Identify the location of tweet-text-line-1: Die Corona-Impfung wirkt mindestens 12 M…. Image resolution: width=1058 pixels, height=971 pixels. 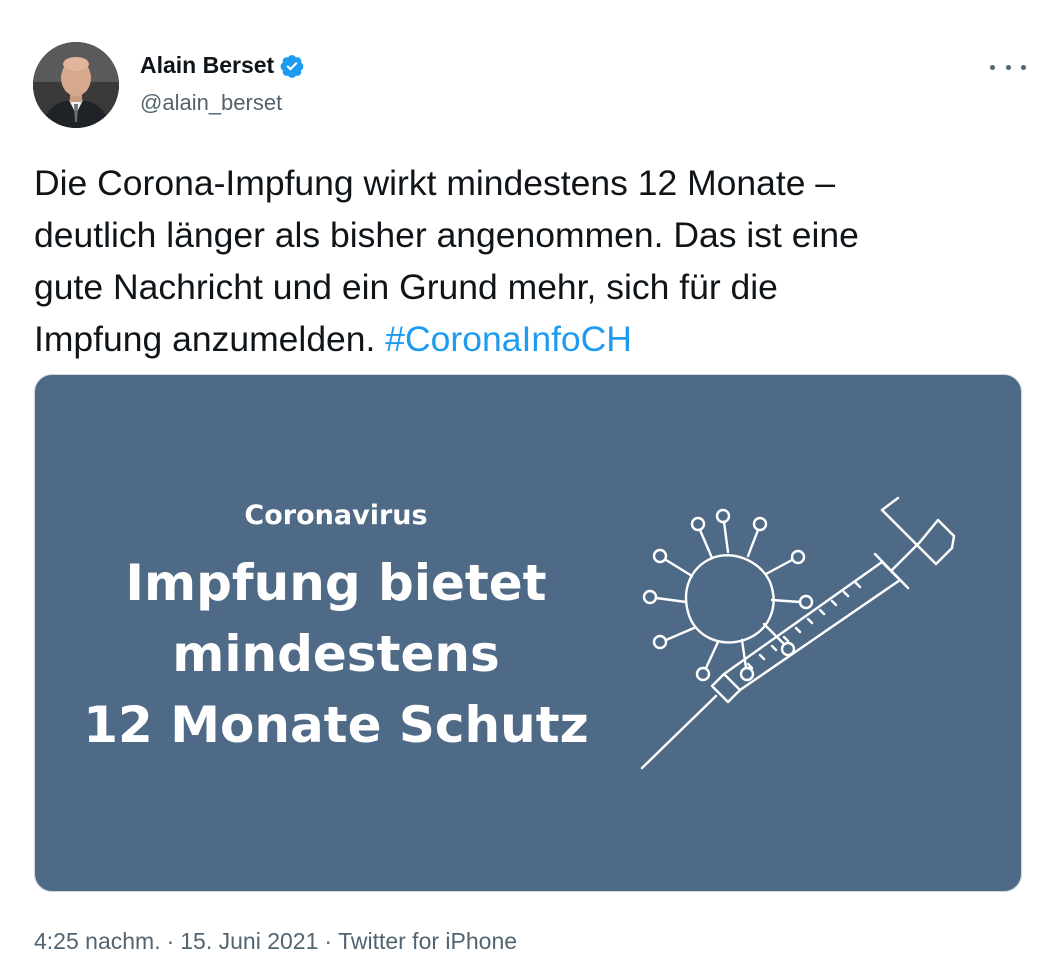
(435, 183).